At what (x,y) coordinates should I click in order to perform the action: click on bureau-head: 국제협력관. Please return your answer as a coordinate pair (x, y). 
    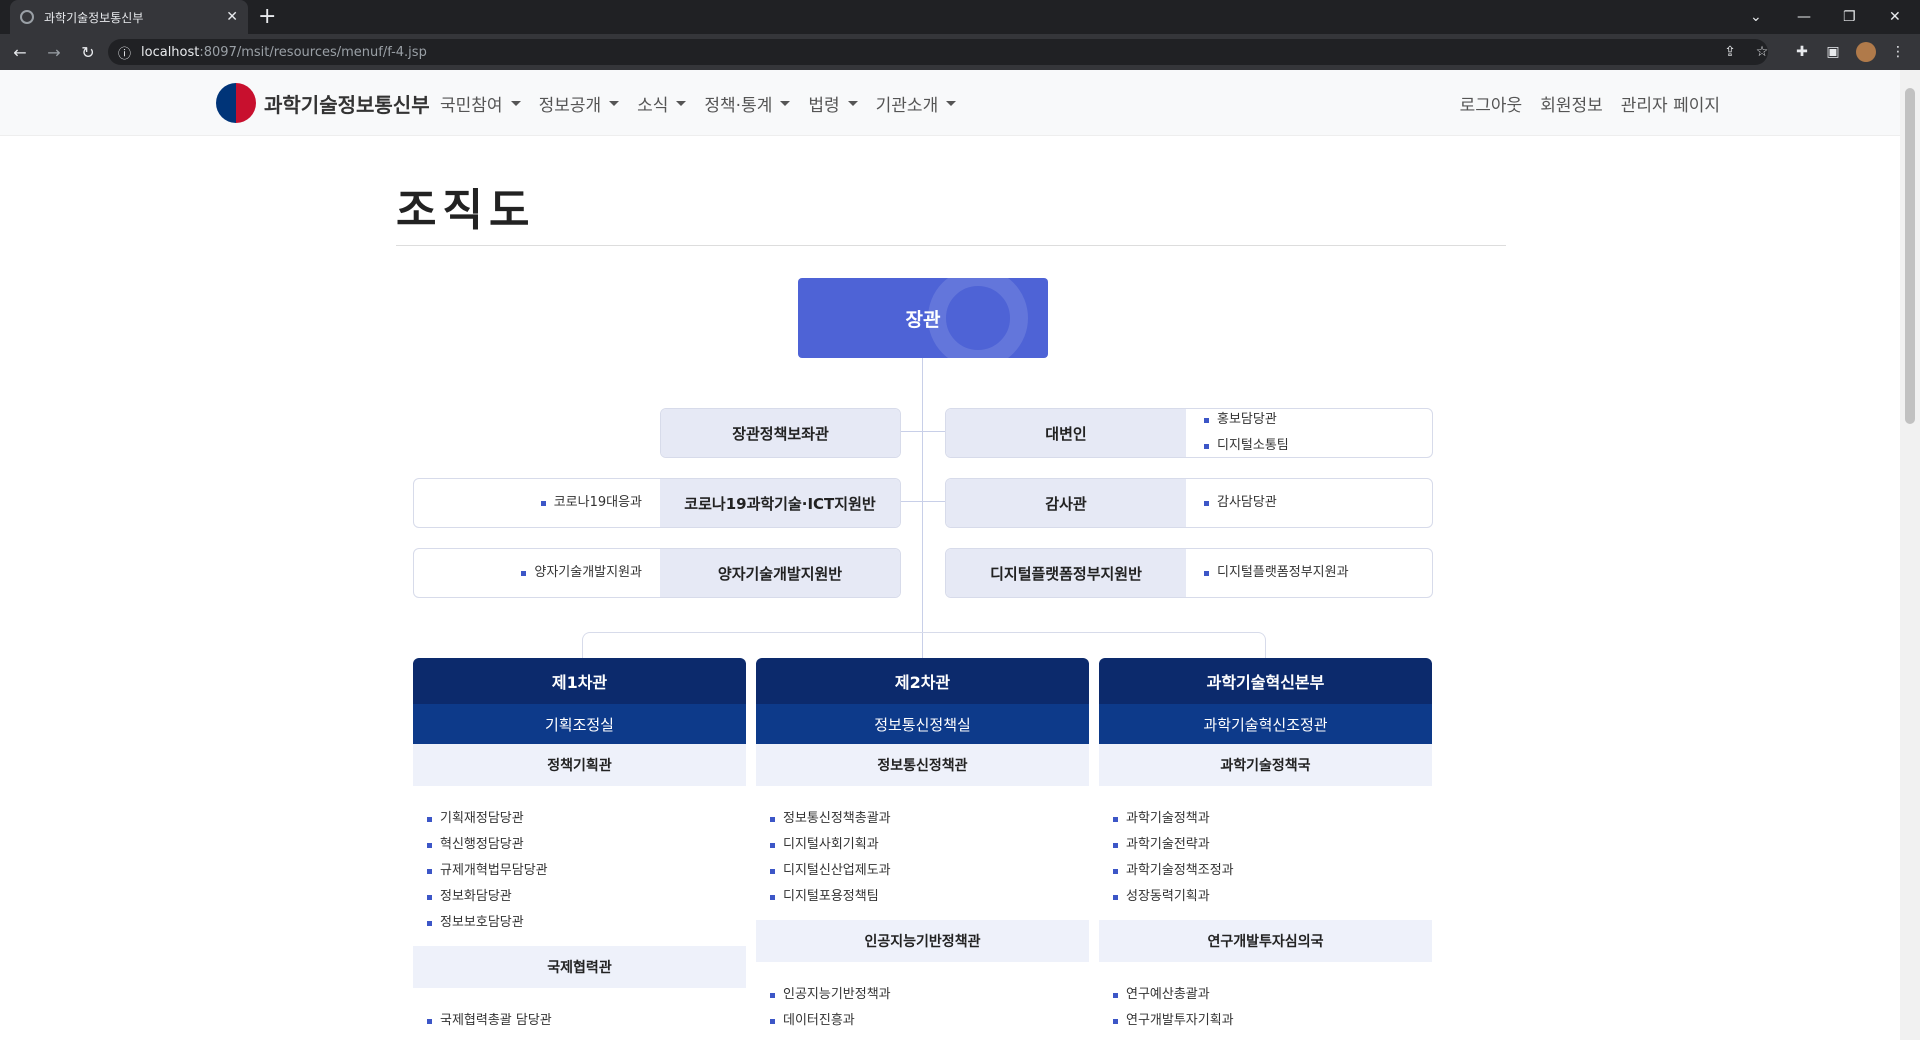
    Looking at the image, I should click on (579, 967).